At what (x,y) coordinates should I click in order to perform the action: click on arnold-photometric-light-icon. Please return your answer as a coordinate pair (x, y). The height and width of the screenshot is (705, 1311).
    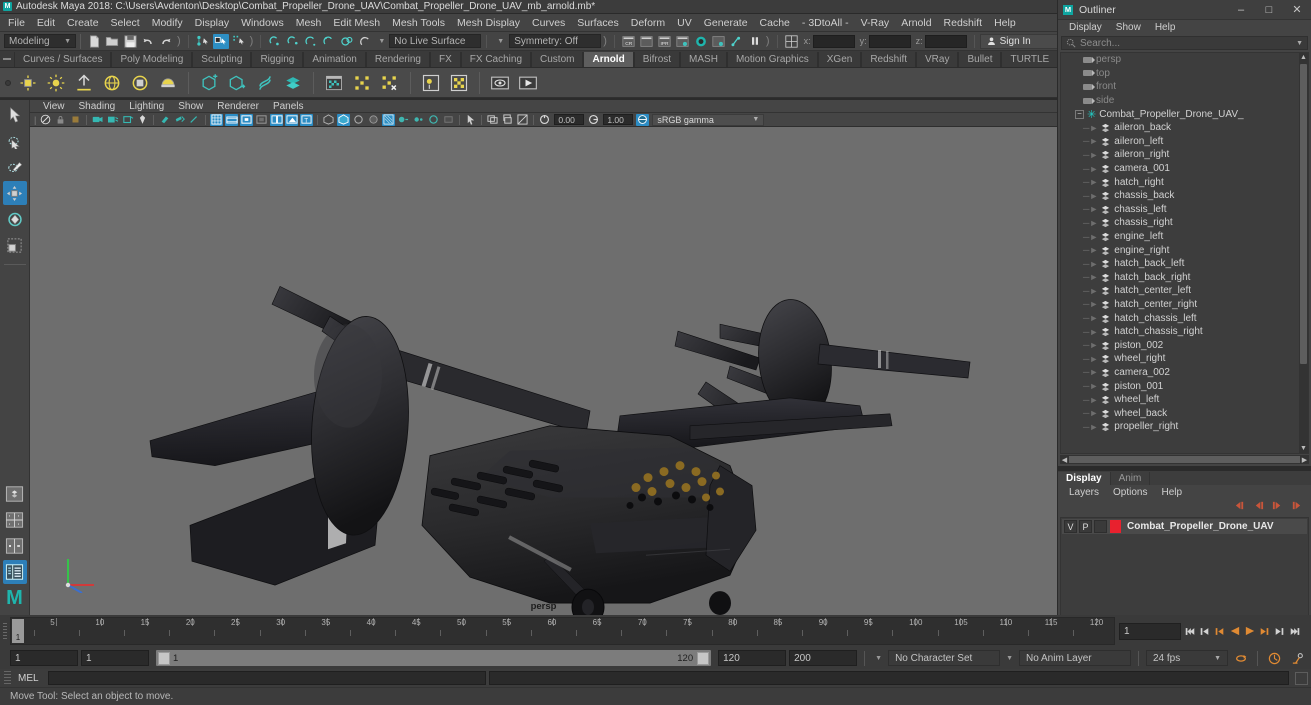
    Looking at the image, I should click on (168, 83).